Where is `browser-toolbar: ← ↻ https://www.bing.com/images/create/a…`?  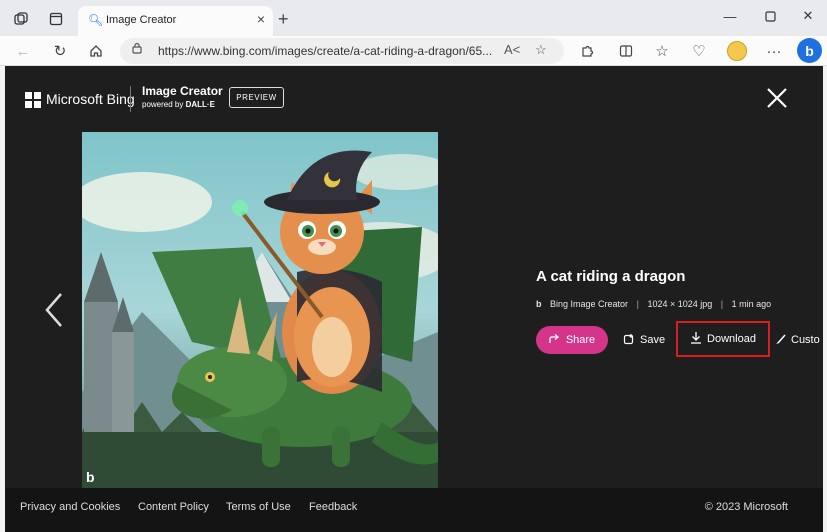 browser-toolbar: ← ↻ https://www.bing.com/images/create/a… is located at coordinates (413, 51).